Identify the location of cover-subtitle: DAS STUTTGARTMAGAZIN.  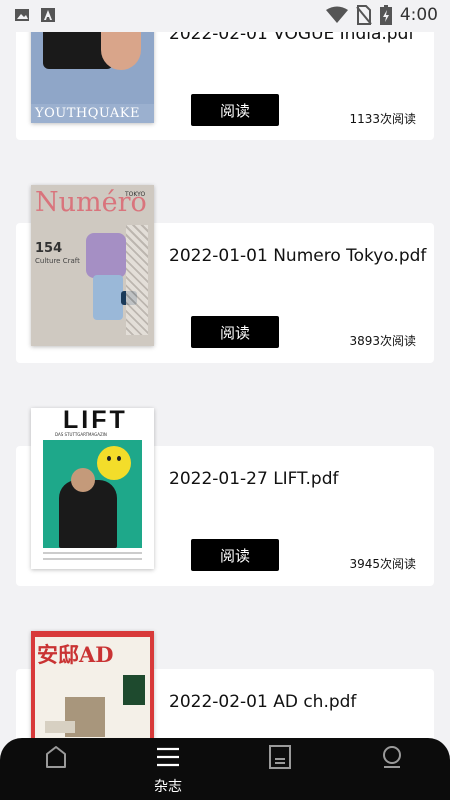
(81, 434).